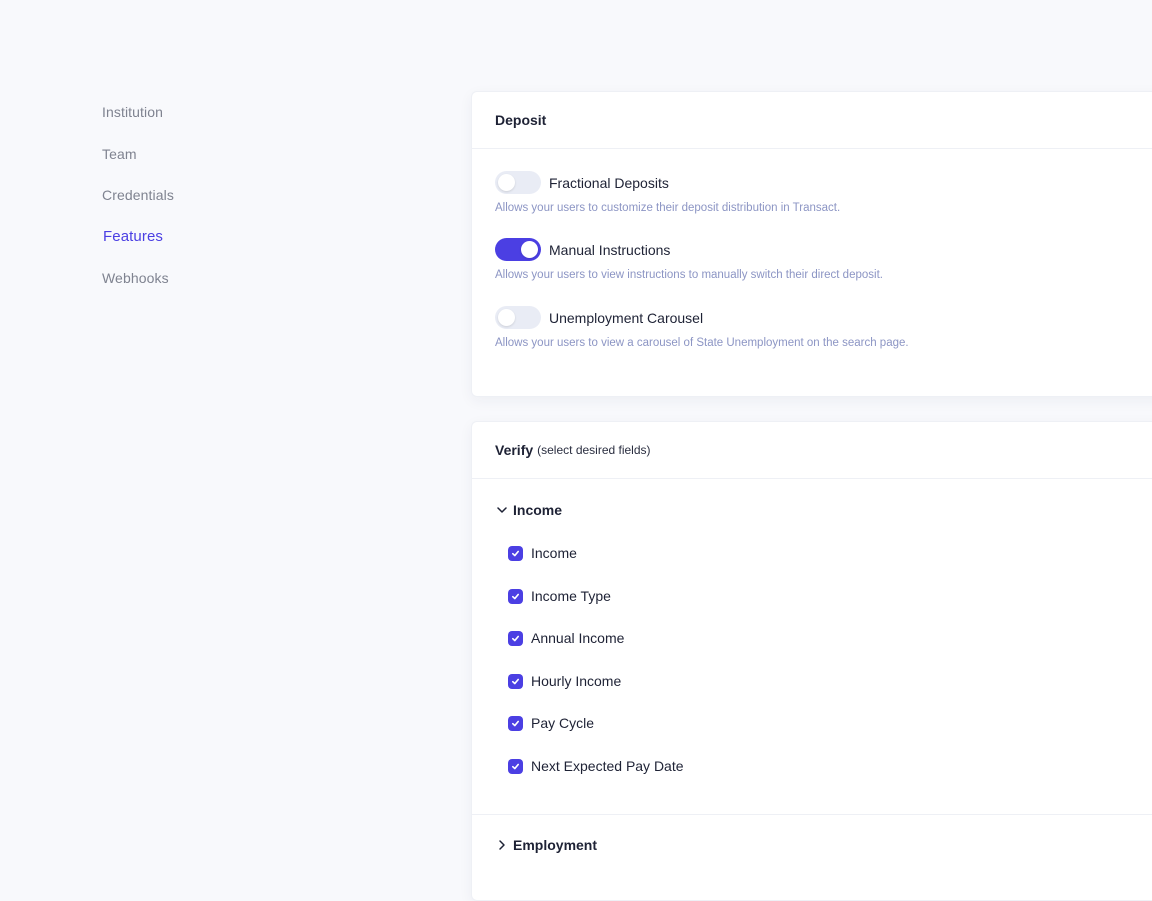 The image size is (1152, 901). I want to click on field-pay-cycle: Pay Cycle, so click(551, 723).